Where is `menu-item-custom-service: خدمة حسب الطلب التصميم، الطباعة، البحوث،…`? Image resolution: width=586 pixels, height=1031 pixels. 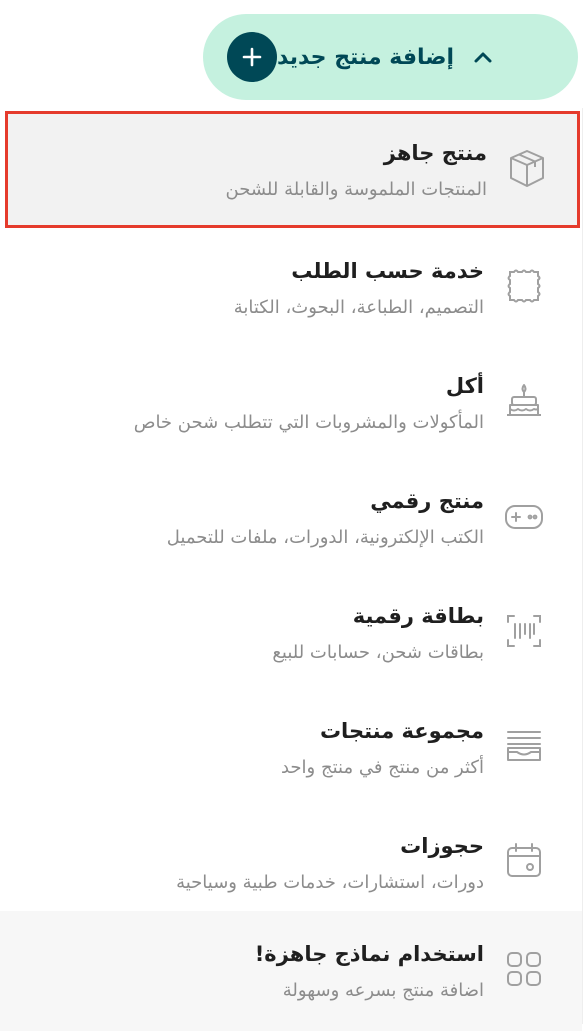 menu-item-custom-service: خدمة حسب الطلب التصميم، الطباعة، البحوث،… is located at coordinates (291, 285).